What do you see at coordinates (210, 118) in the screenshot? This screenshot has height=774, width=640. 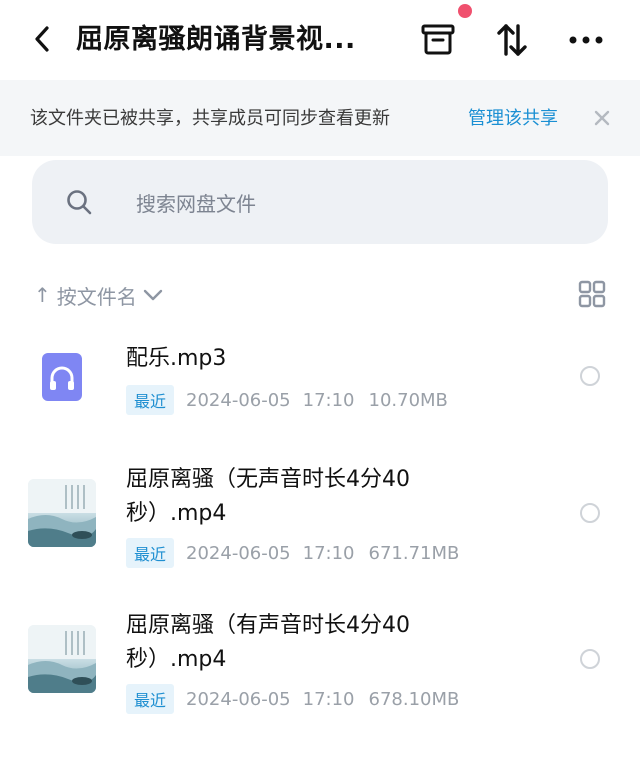 I see `banner-message: 该文件夹已被共享，共享成员可同步查看更新` at bounding box center [210, 118].